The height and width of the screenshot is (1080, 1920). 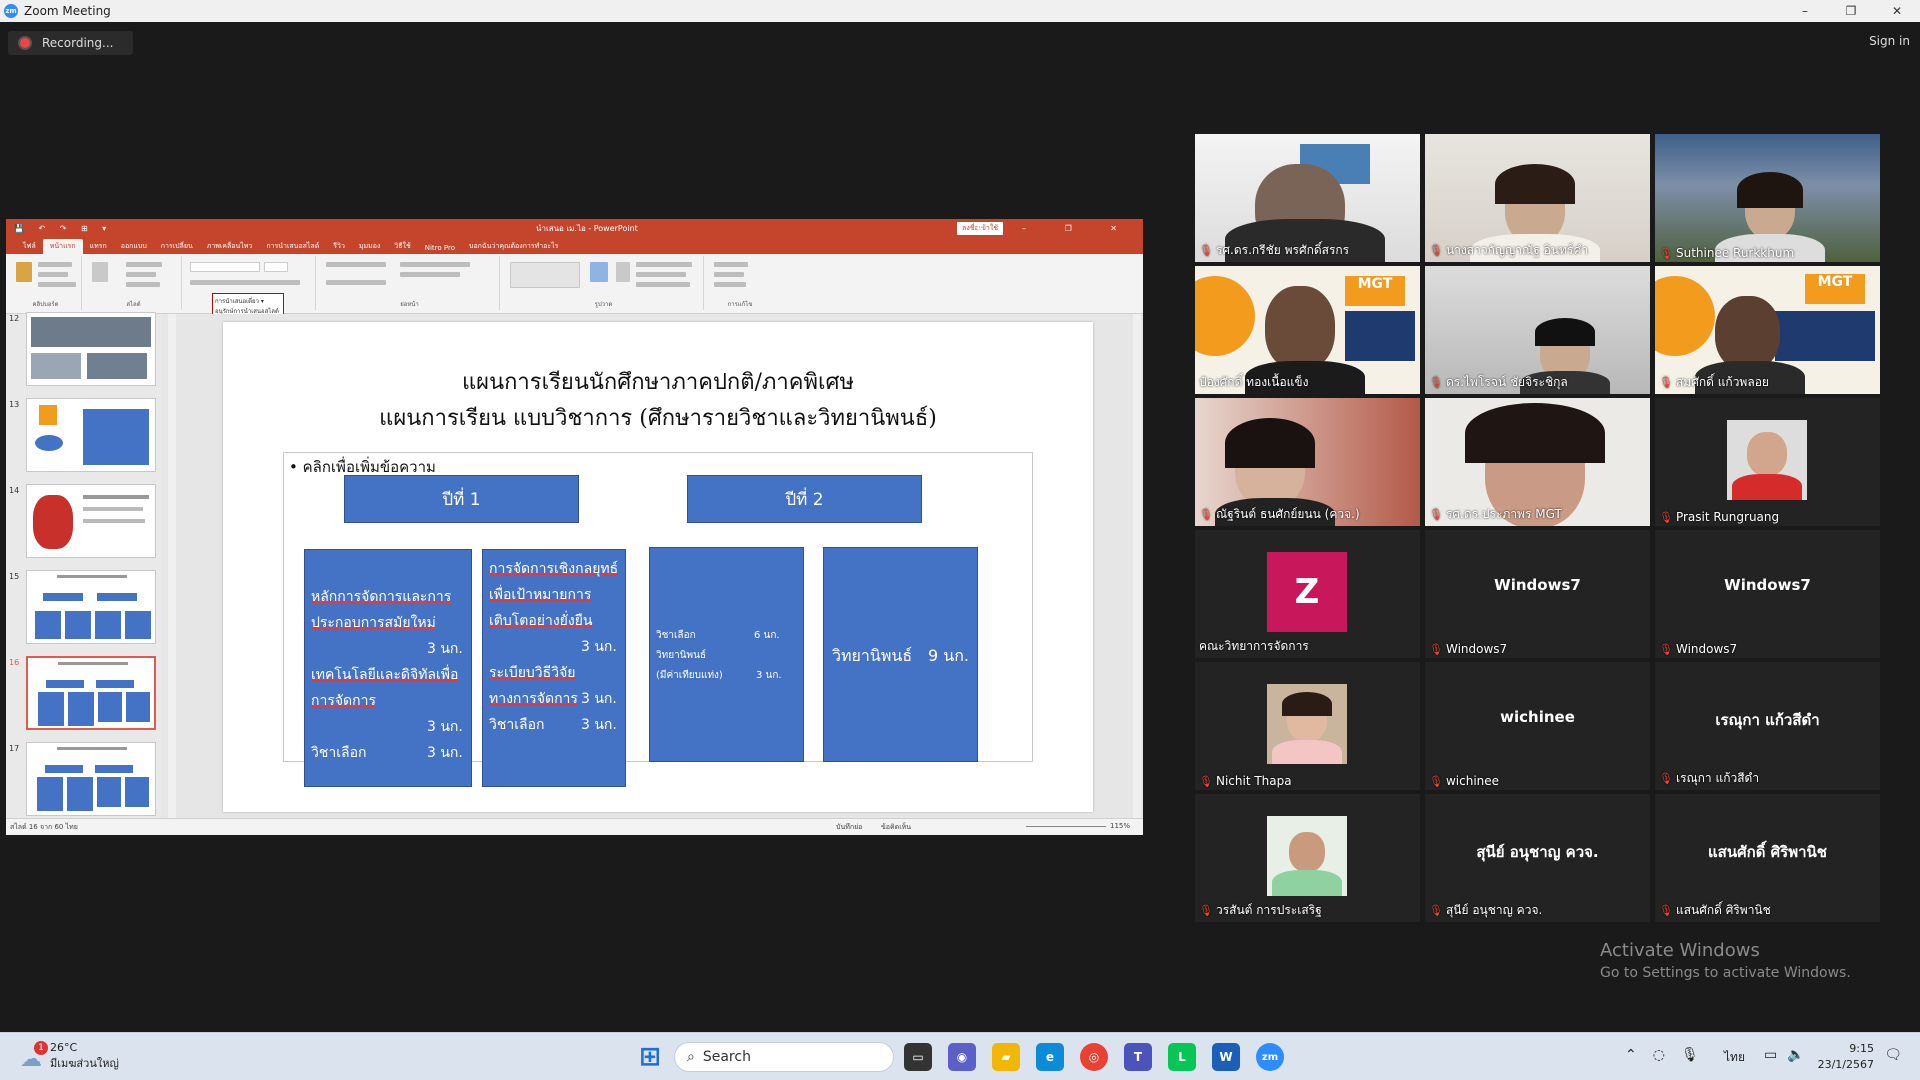 What do you see at coordinates (1006, 1057) in the screenshot?
I see `folder-icon: ▰` at bounding box center [1006, 1057].